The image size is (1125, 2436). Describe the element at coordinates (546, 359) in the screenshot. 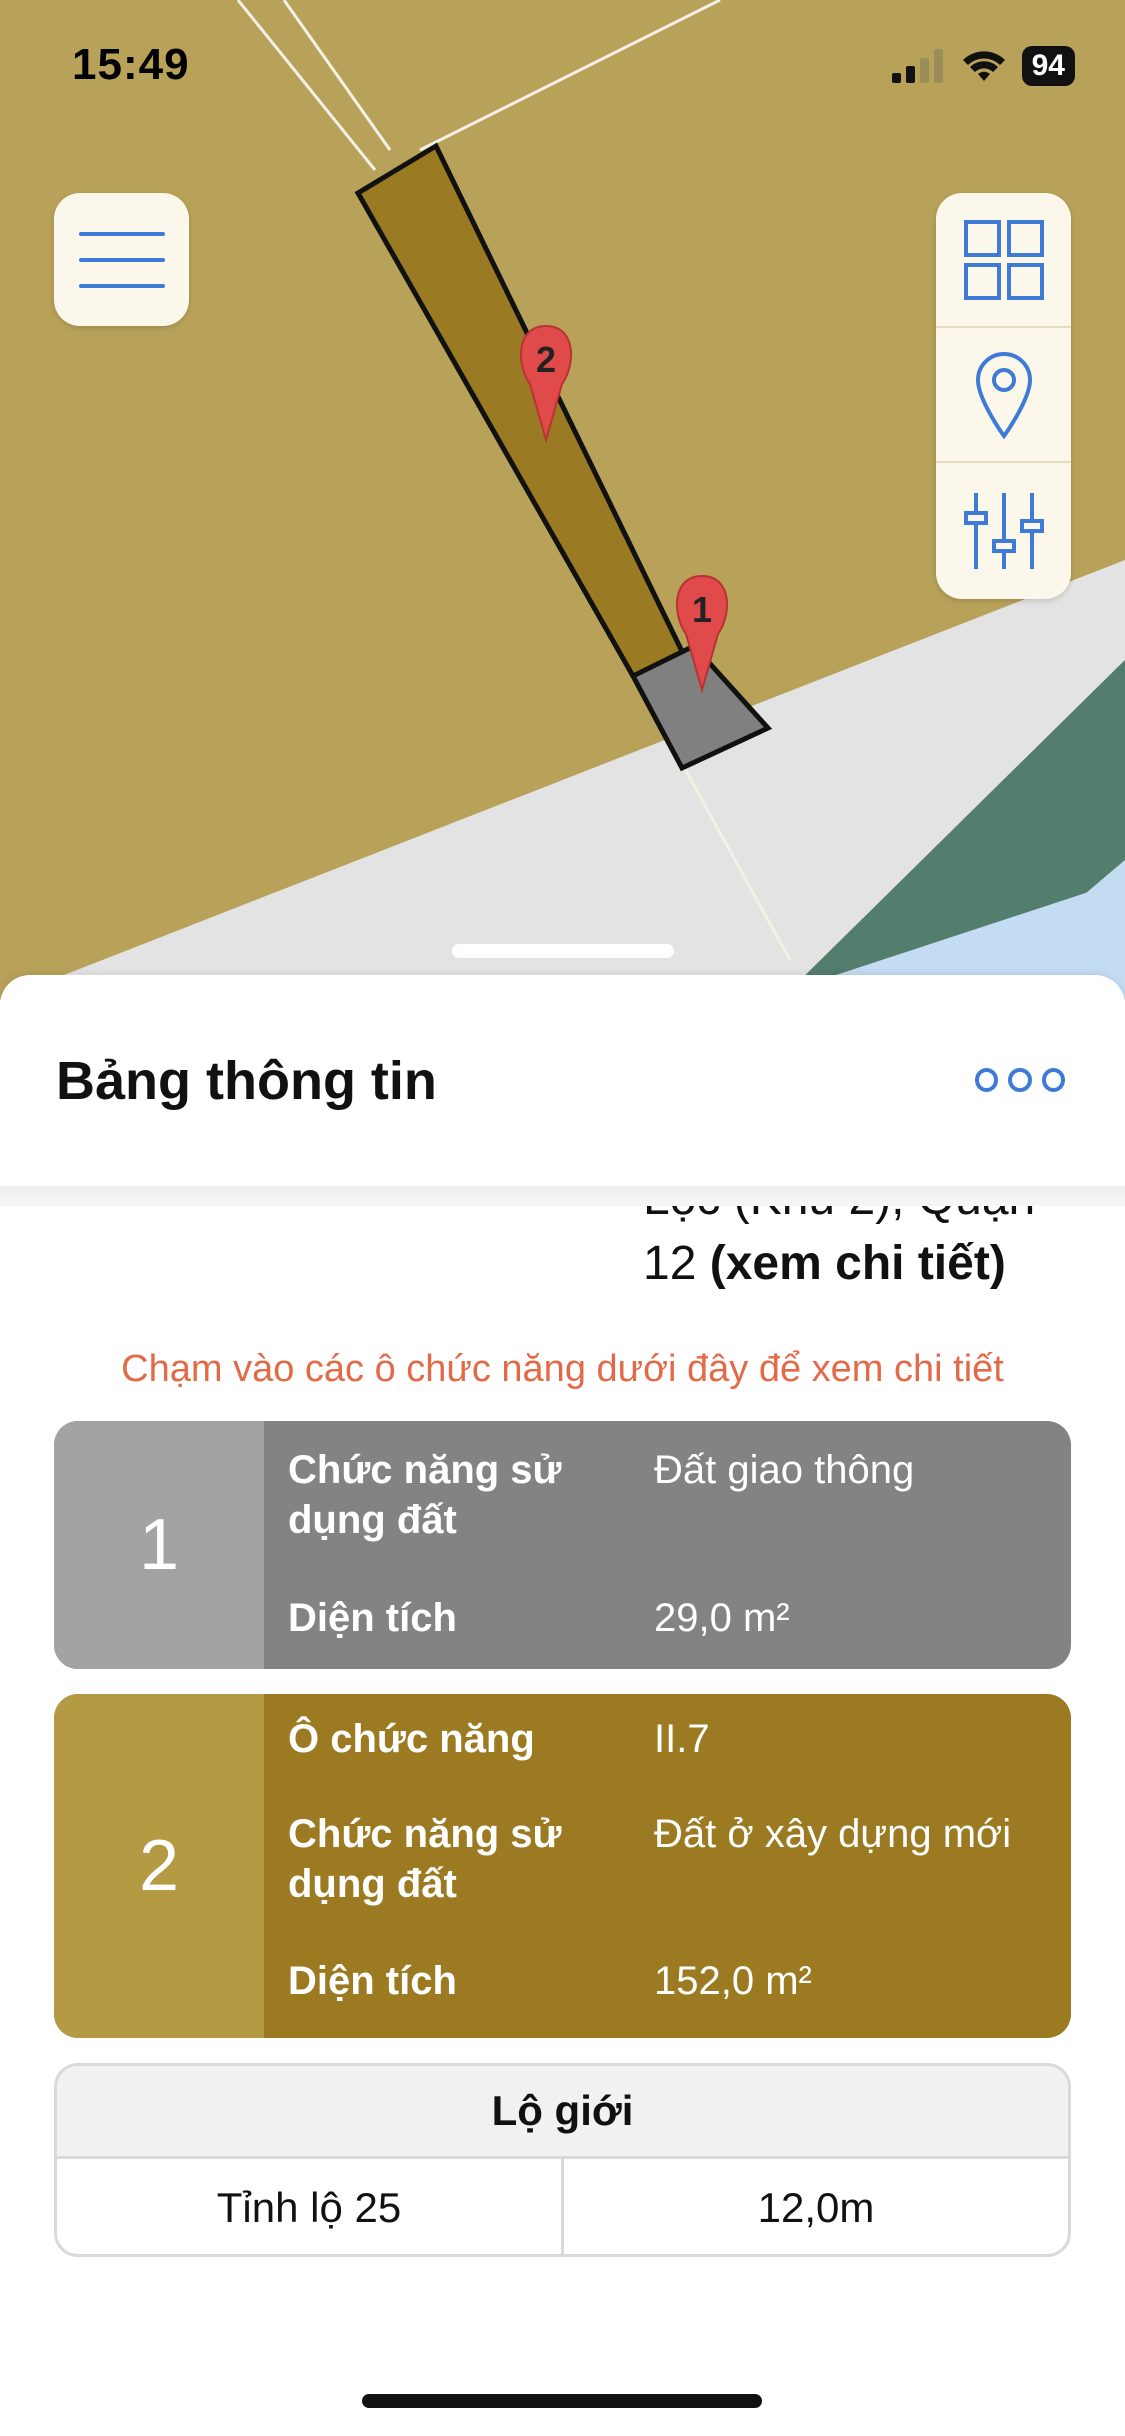

I see `marker-2-label: 2` at that location.